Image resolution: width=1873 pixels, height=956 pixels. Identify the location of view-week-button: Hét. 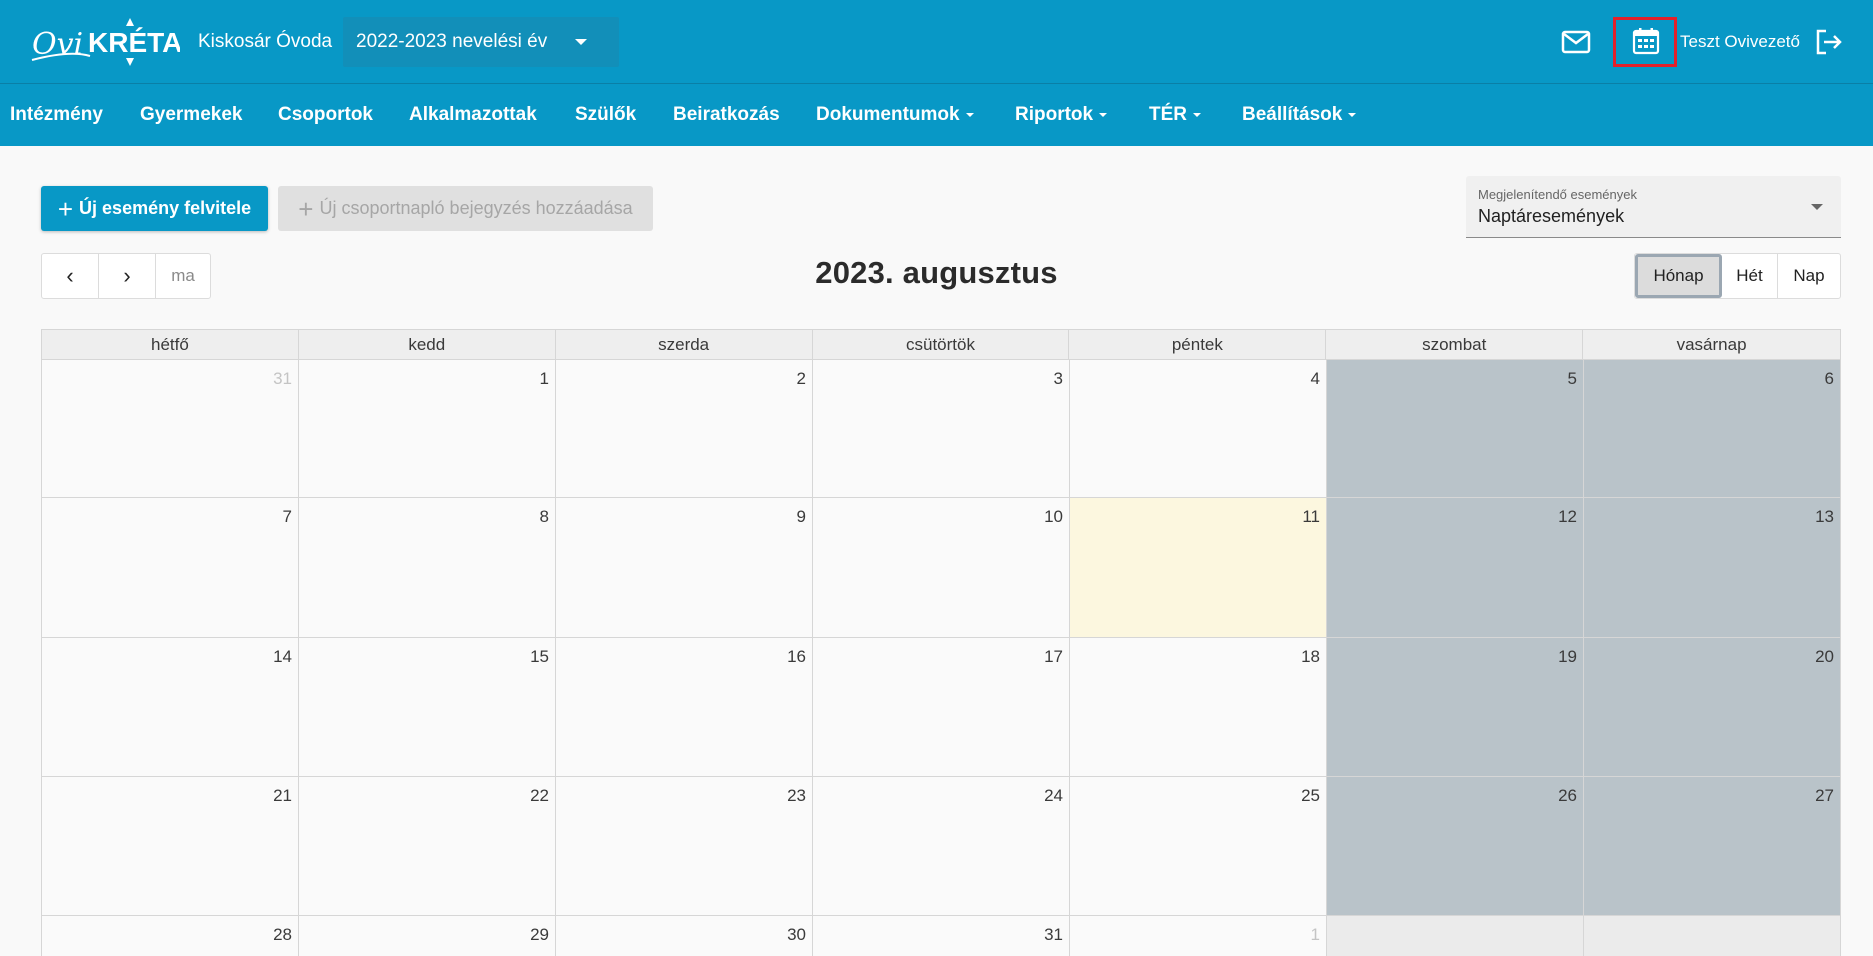
(1750, 276).